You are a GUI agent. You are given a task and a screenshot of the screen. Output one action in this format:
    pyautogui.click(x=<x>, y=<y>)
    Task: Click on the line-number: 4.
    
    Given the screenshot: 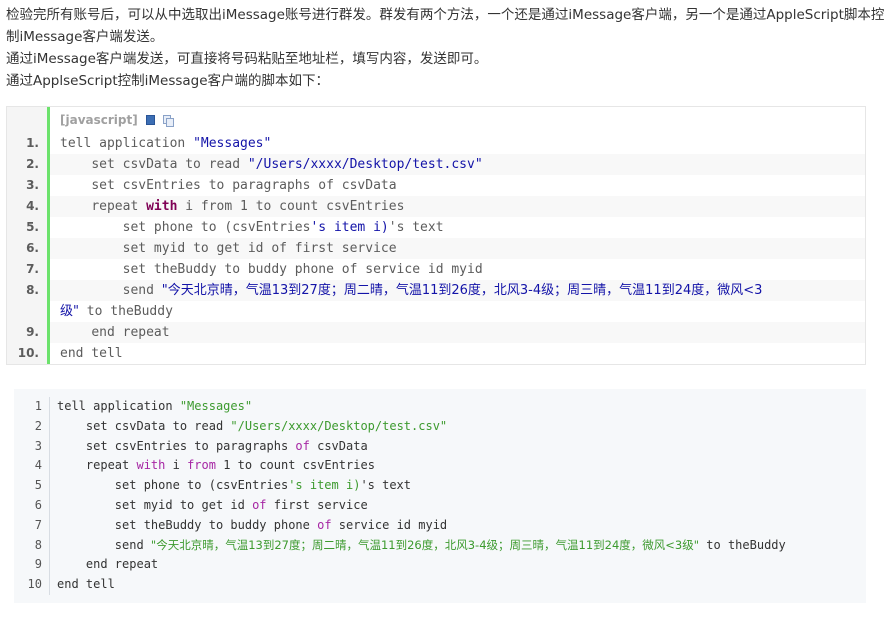 What is the action you would take?
    pyautogui.click(x=27, y=206)
    